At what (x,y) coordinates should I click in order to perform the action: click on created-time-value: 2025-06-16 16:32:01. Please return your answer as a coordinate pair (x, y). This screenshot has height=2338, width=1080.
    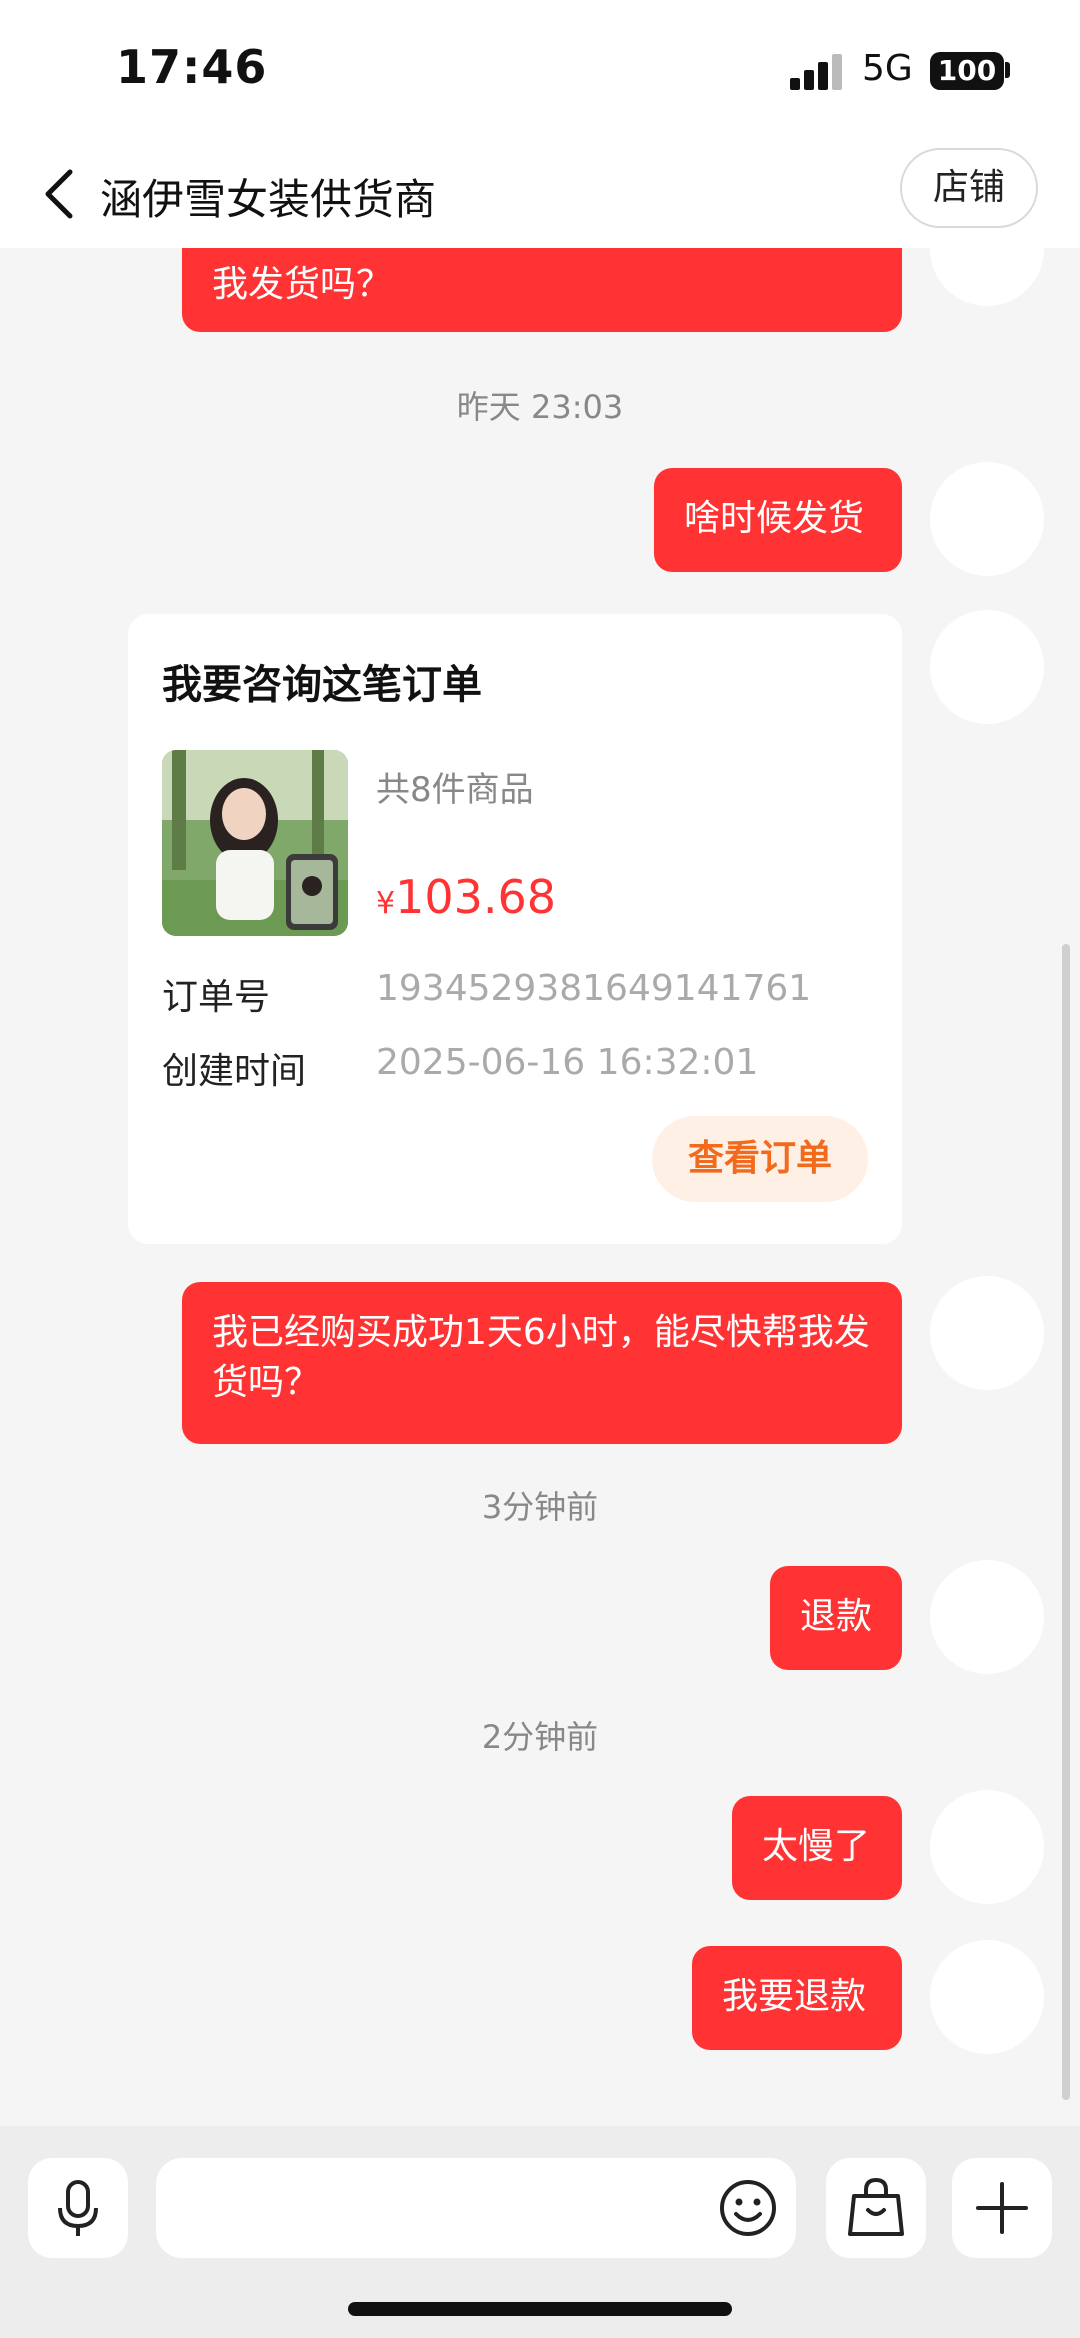
    Looking at the image, I should click on (567, 1062).